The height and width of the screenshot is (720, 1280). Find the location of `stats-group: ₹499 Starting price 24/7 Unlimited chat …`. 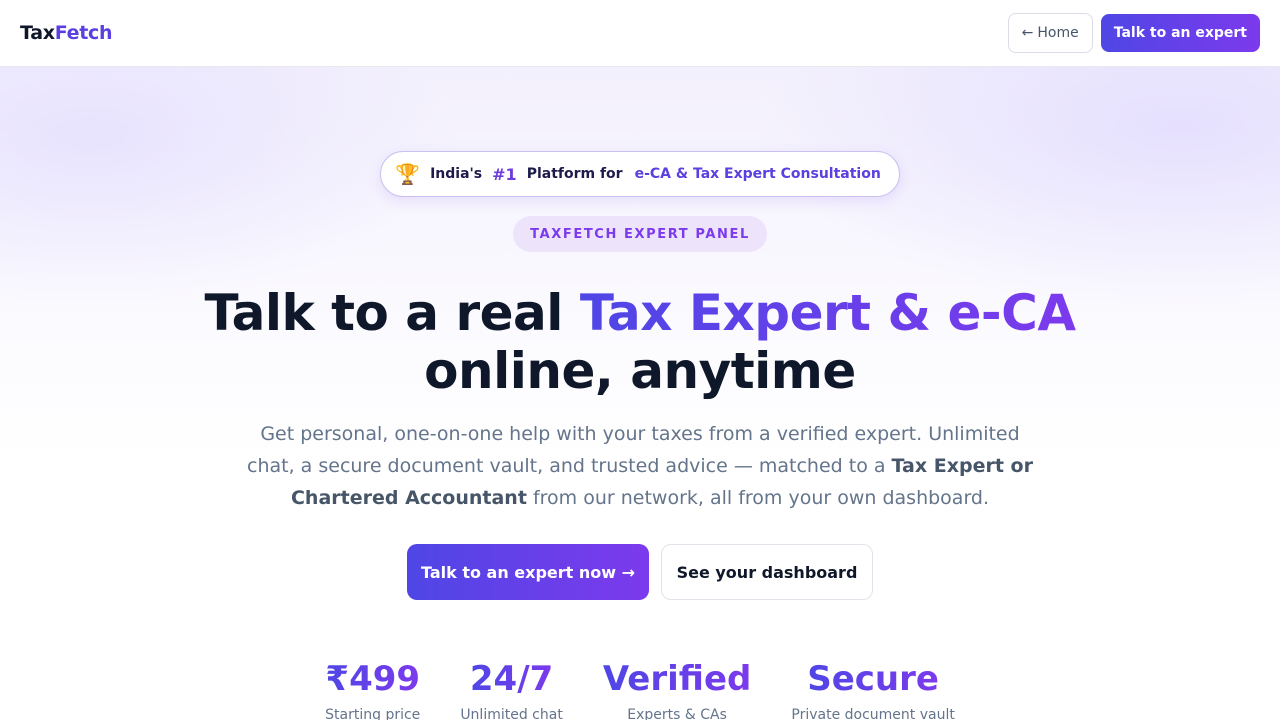

stats-group: ₹499 Starting price 24/7 Unlimited chat … is located at coordinates (640, 689).